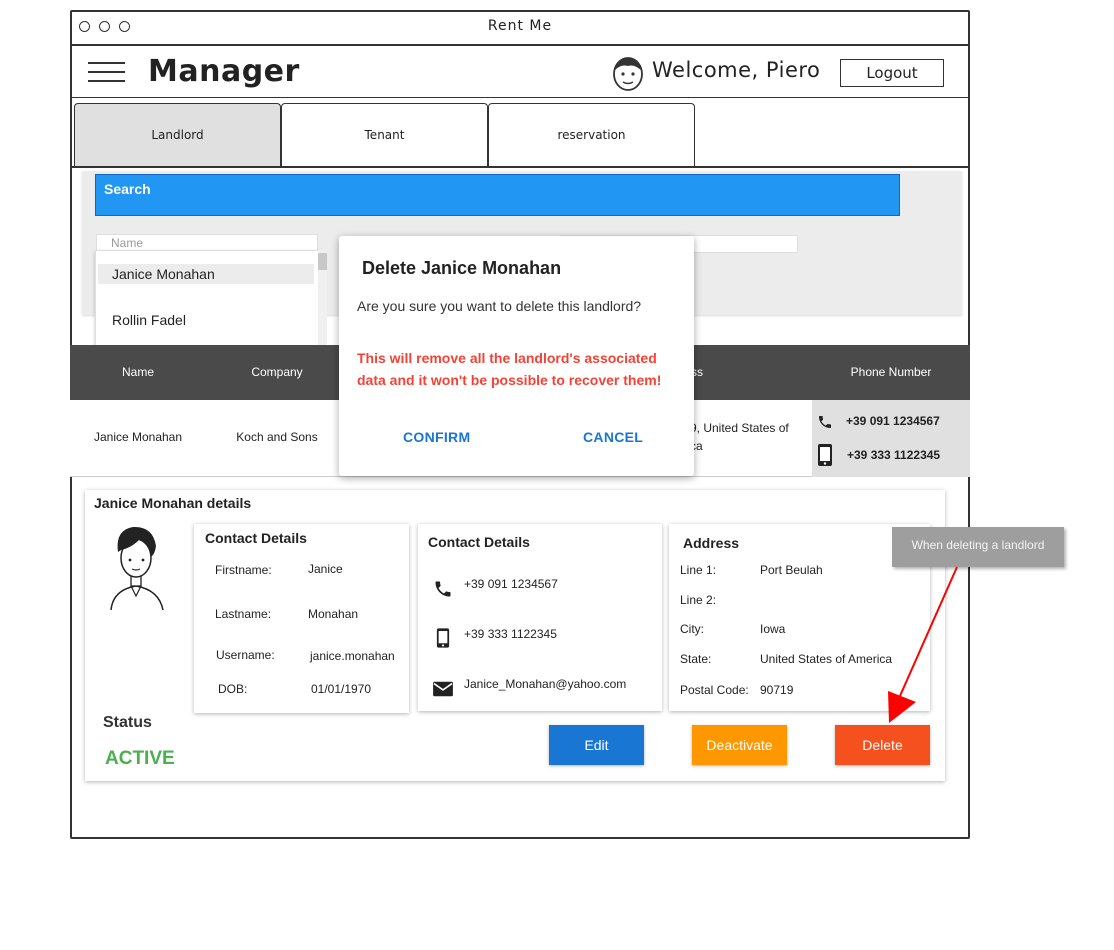 This screenshot has height=950, width=1114. I want to click on username-label: Username:, so click(245, 655).